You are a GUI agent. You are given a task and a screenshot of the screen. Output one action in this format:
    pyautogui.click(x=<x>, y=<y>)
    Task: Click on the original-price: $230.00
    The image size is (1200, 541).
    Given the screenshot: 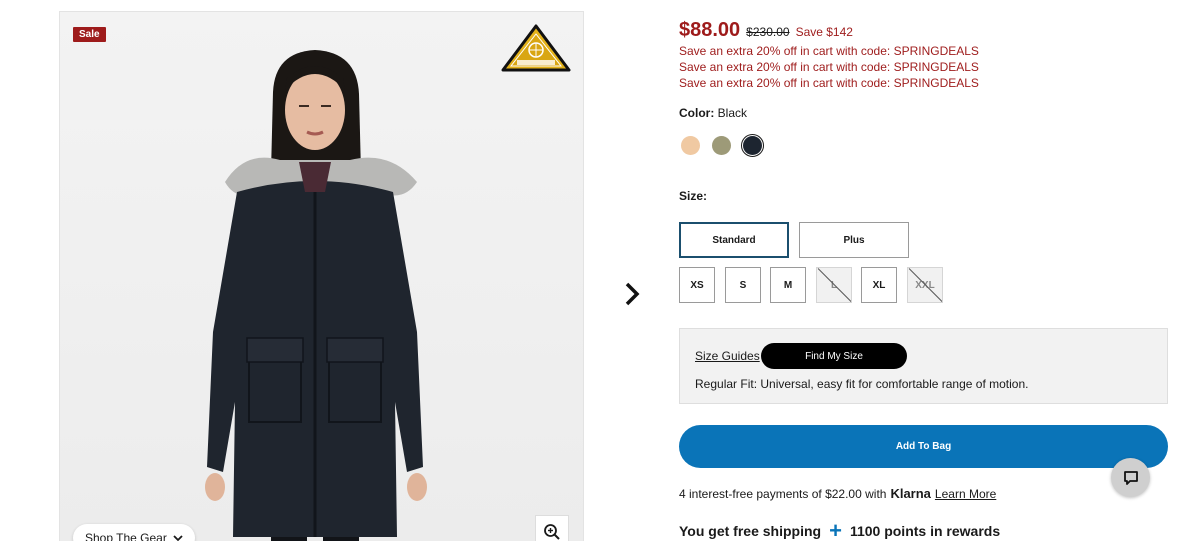 What is the action you would take?
    pyautogui.click(x=768, y=32)
    